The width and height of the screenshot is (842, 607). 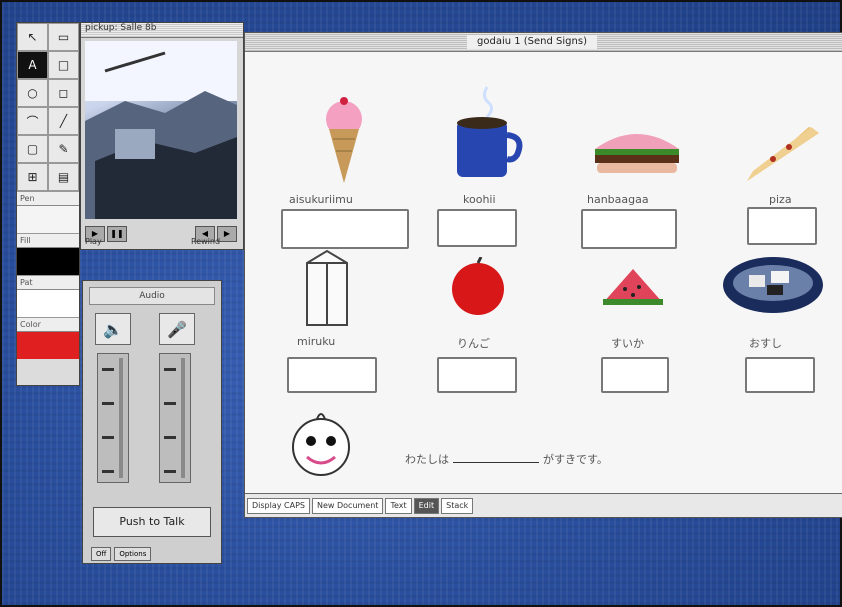 What do you see at coordinates (776, 325) in the screenshot?
I see `vocab-item-sushi: おすし` at bounding box center [776, 325].